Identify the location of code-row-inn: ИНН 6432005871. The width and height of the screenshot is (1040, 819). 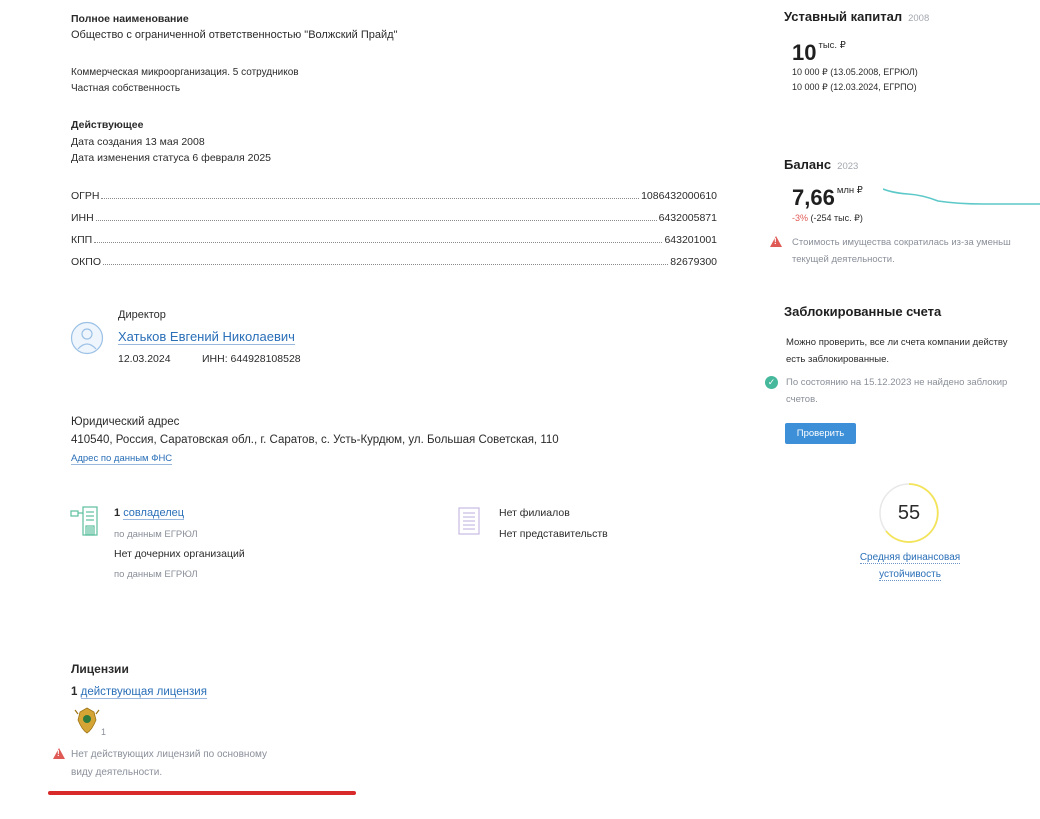
(394, 217).